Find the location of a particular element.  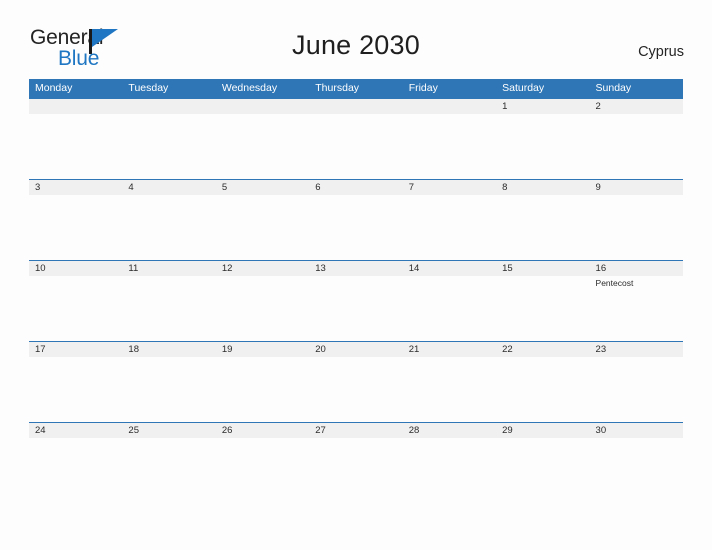

calendar-day-cell: 24 is located at coordinates (76, 463).